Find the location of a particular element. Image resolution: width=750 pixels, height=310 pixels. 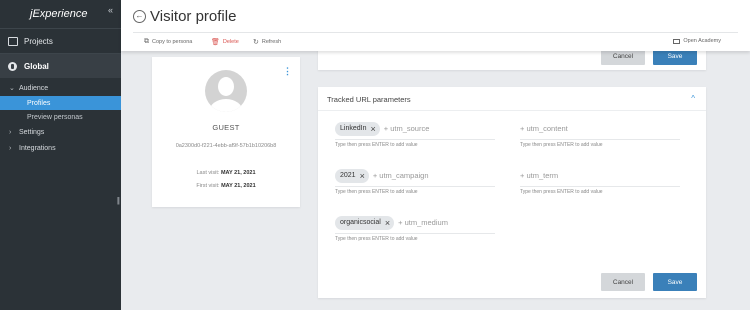

cancel-button: Cancel is located at coordinates (623, 282).